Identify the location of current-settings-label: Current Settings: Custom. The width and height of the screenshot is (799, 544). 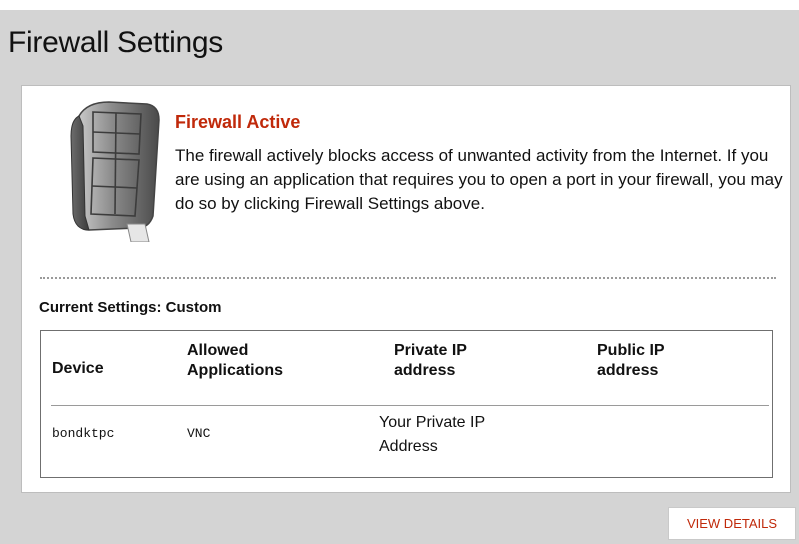
(130, 307).